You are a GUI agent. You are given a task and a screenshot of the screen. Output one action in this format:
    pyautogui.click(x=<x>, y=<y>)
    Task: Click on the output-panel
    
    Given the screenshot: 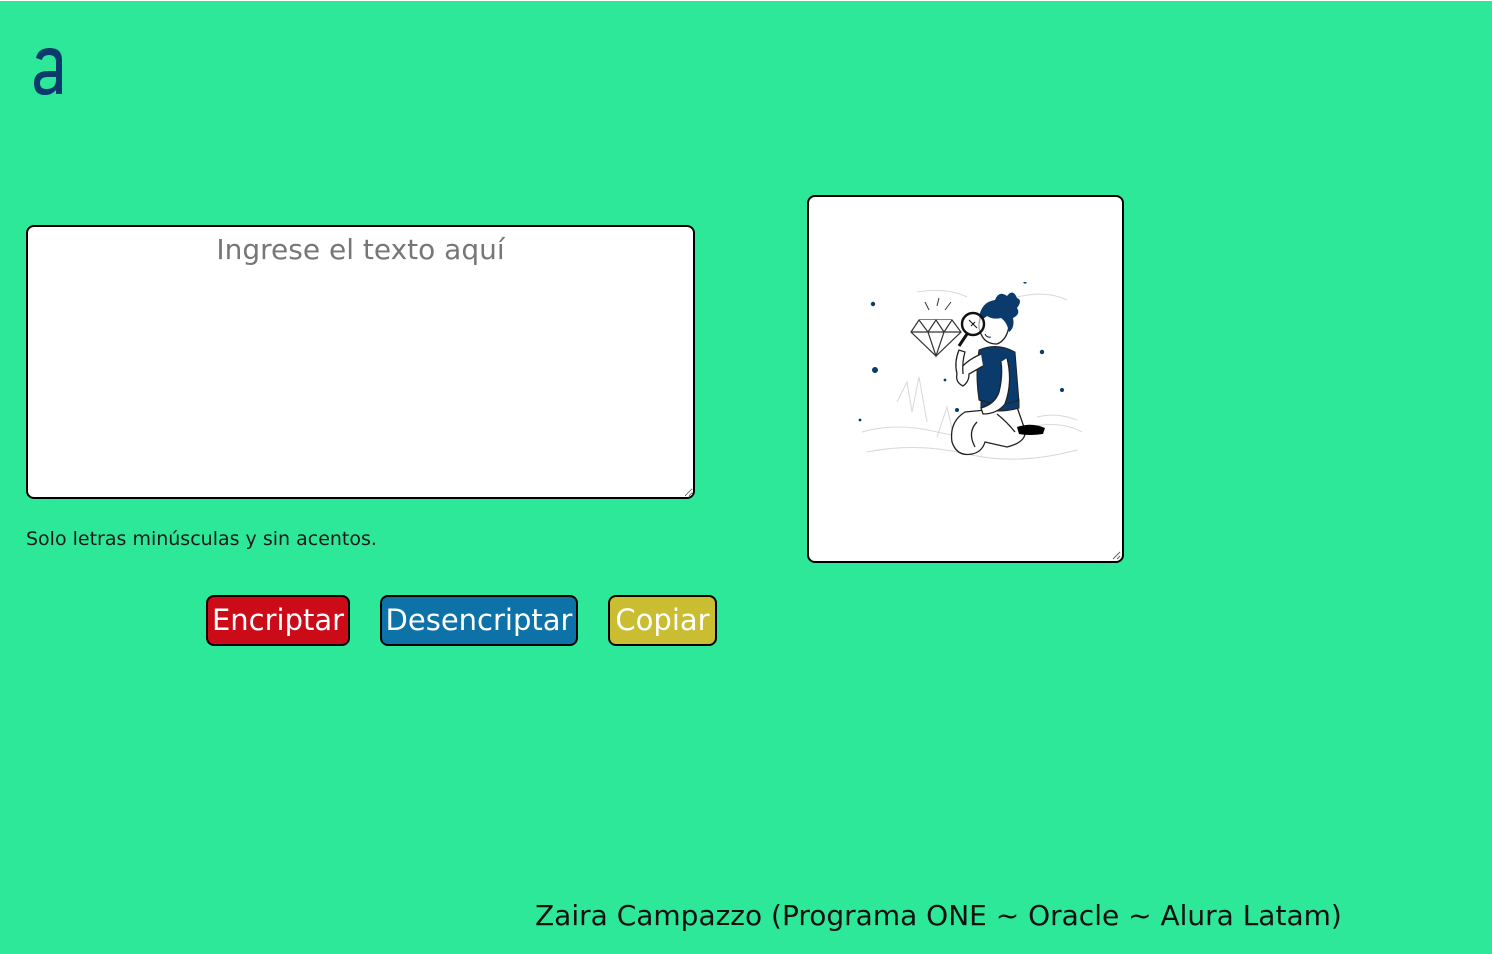 What is the action you would take?
    pyautogui.click(x=965, y=379)
    